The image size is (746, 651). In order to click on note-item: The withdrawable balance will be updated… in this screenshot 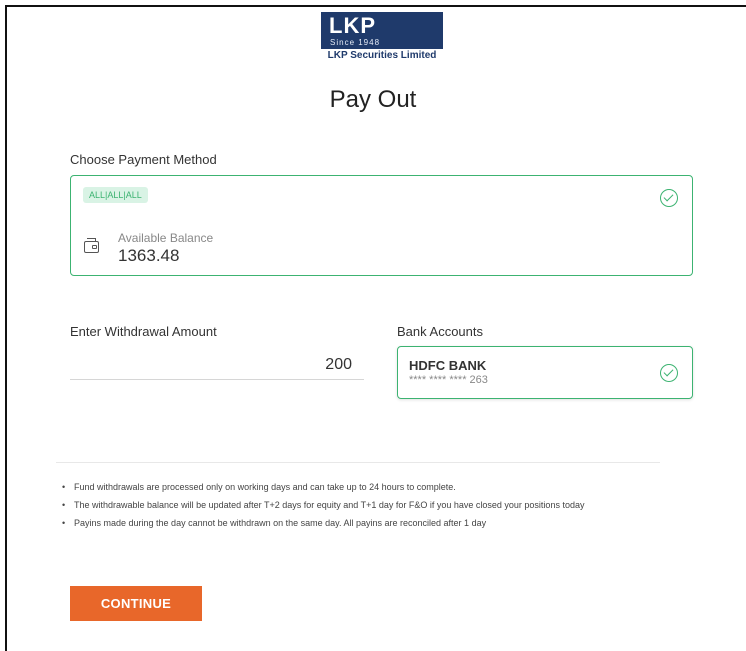, I will do `click(323, 505)`.